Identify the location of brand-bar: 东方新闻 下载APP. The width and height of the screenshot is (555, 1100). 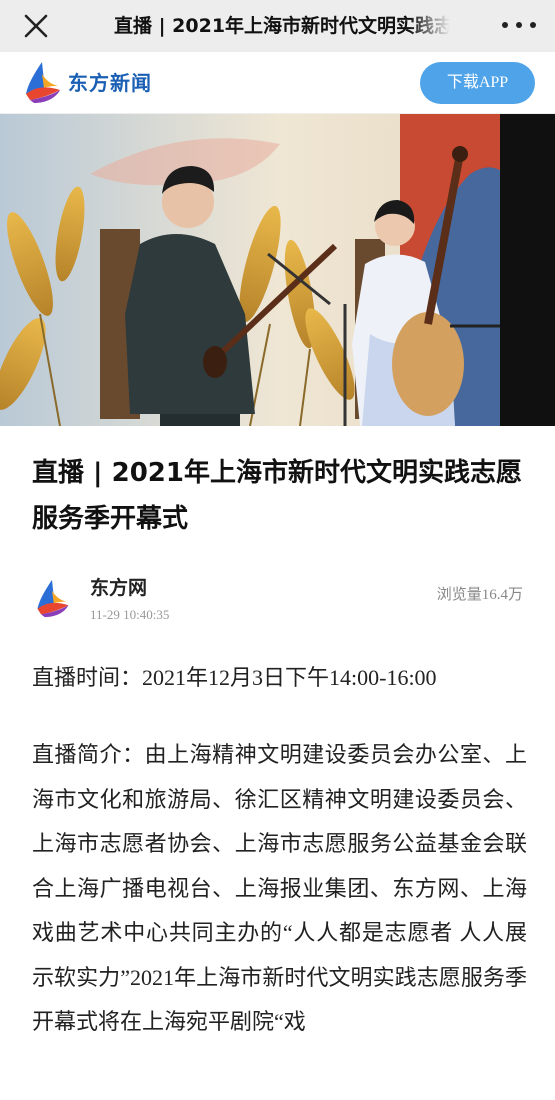
(277, 83).